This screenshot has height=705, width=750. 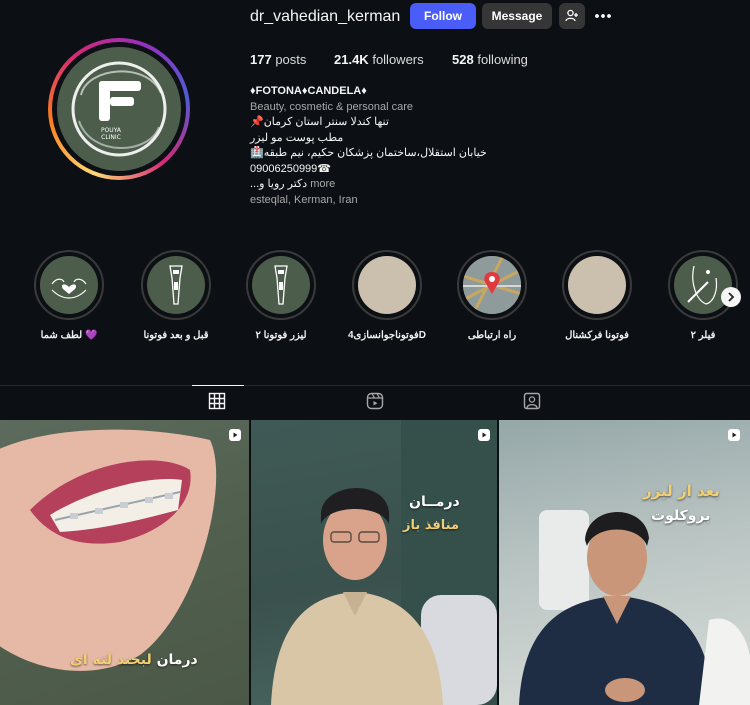 What do you see at coordinates (463, 59) in the screenshot?
I see `following-count: 528` at bounding box center [463, 59].